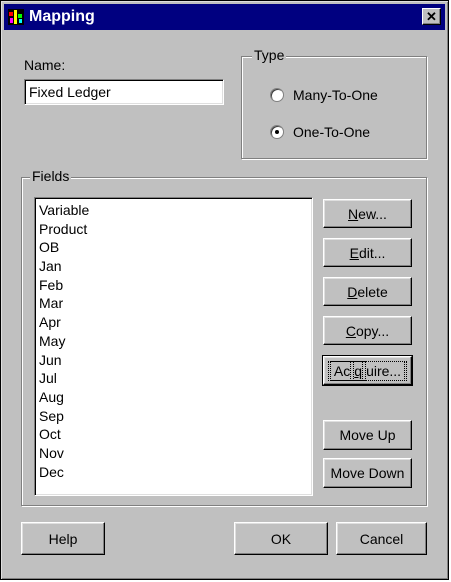 Image resolution: width=451 pixels, height=582 pixels. I want to click on copy-button-accel: C, so click(350, 330).